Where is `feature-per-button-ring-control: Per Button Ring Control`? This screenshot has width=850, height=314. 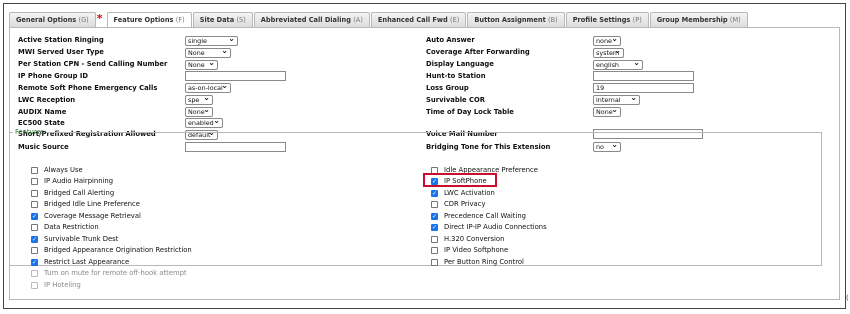
feature-per-button-ring-control: Per Button Ring Control is located at coordinates (477, 262).